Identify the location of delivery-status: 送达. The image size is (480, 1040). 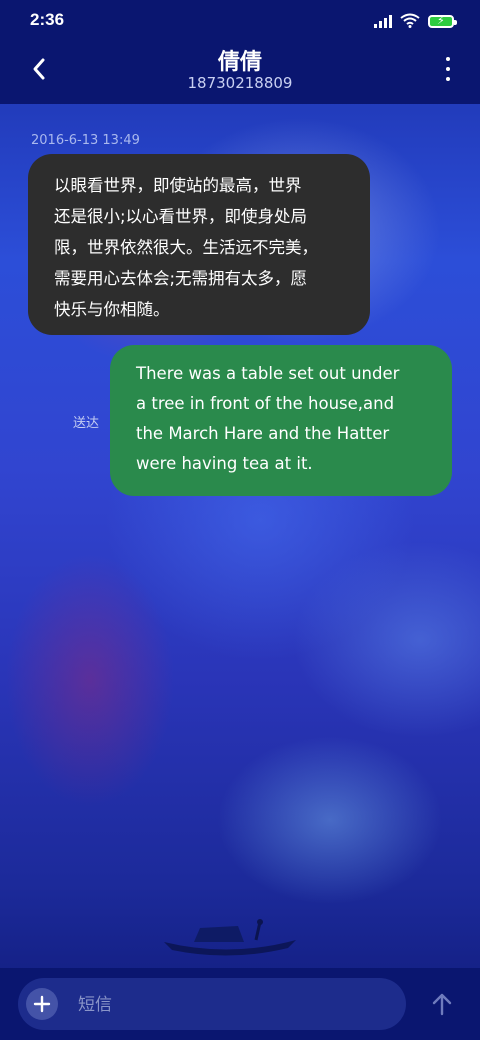
(86, 423).